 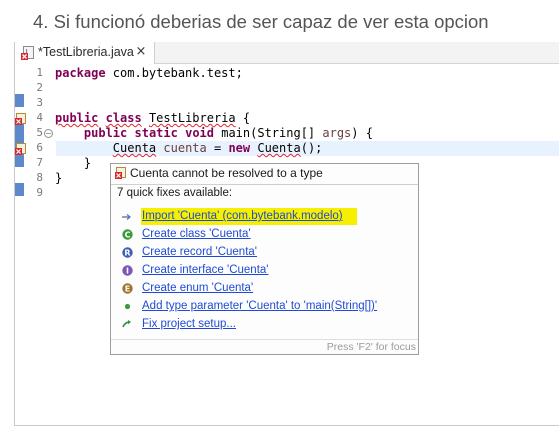 What do you see at coordinates (149, 73) in the screenshot?
I see `code-line-1: package com.bytebank.test;` at bounding box center [149, 73].